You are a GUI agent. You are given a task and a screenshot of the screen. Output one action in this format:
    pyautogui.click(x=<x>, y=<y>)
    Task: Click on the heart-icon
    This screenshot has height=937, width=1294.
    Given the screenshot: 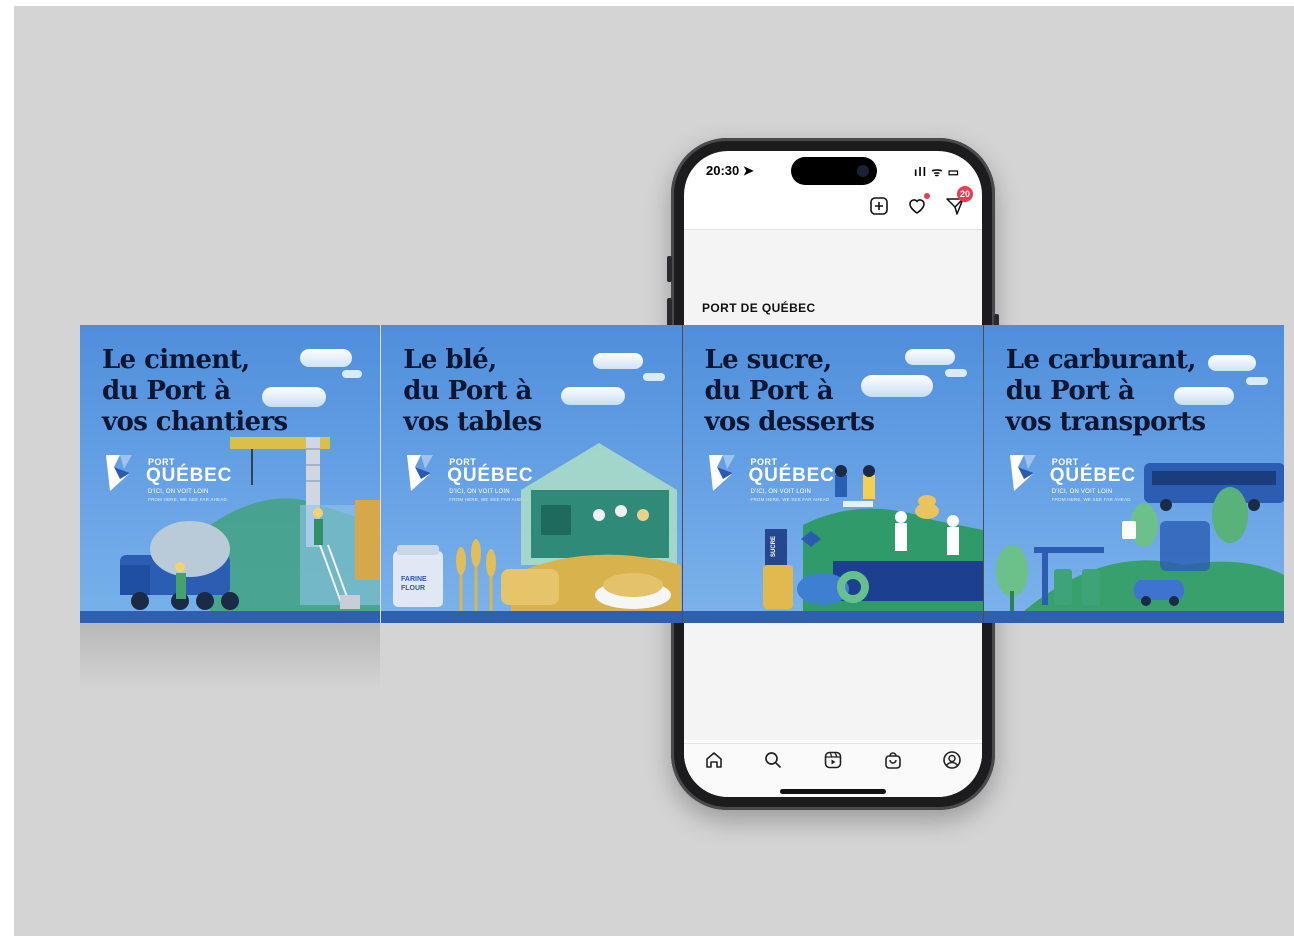 What is the action you would take?
    pyautogui.click(x=918, y=205)
    